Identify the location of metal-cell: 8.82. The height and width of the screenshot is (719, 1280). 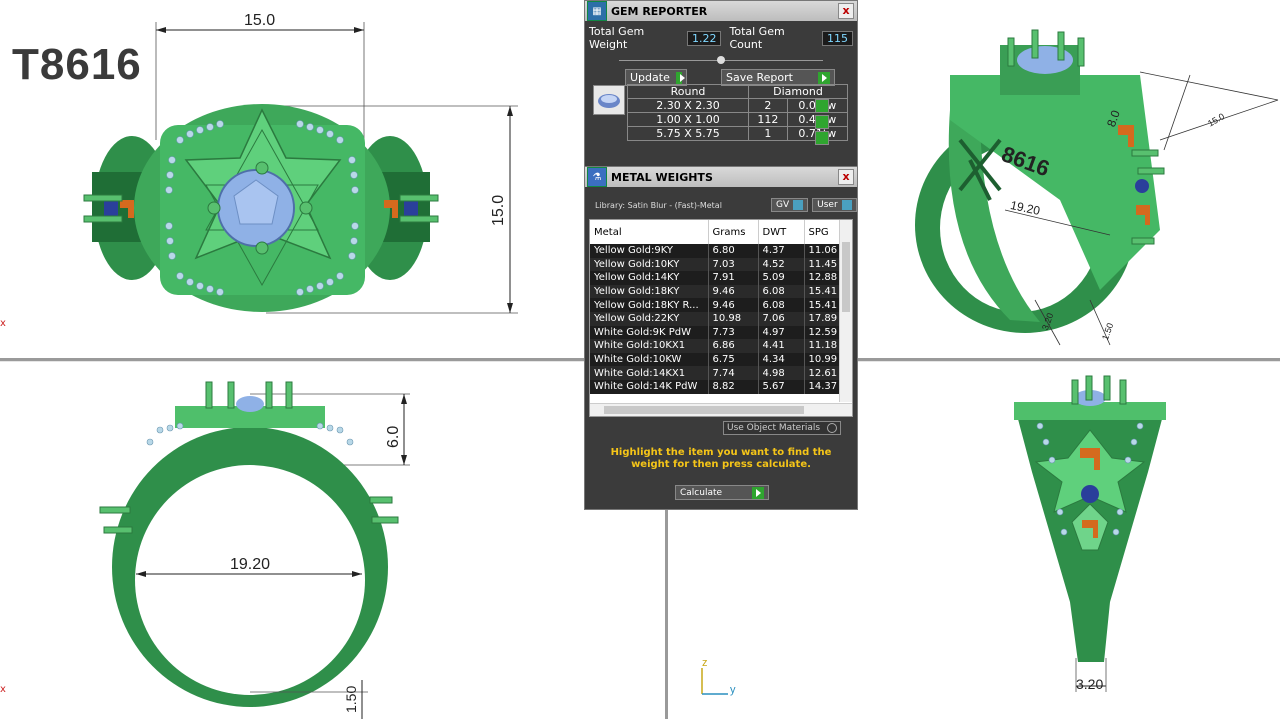
(733, 386).